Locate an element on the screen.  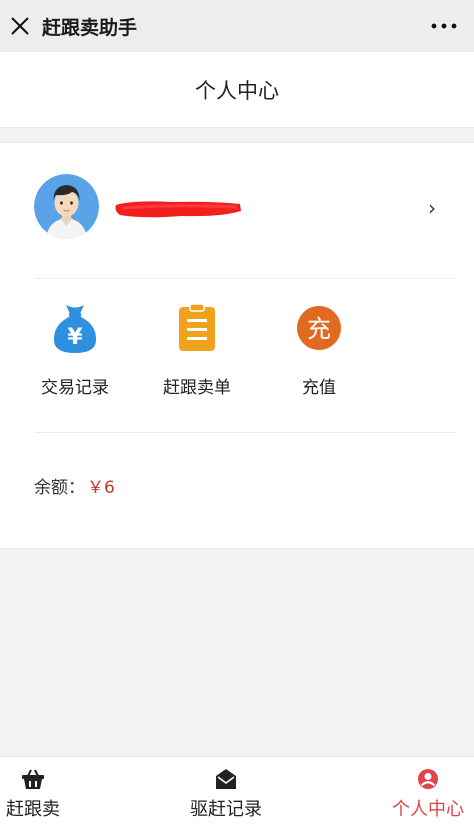
bottom-tab-bar: 赶跟卖 驱赶记录 个人中心 is located at coordinates (237, 793).